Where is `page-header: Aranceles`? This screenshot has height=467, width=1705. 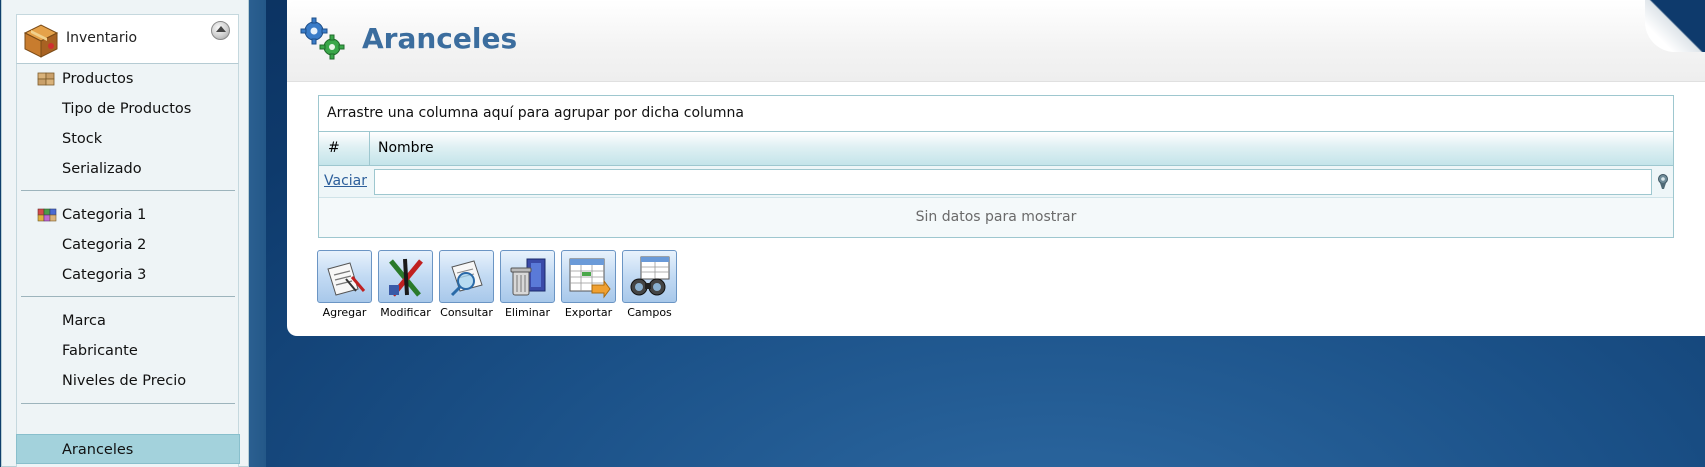 page-header: Aranceles is located at coordinates (996, 41).